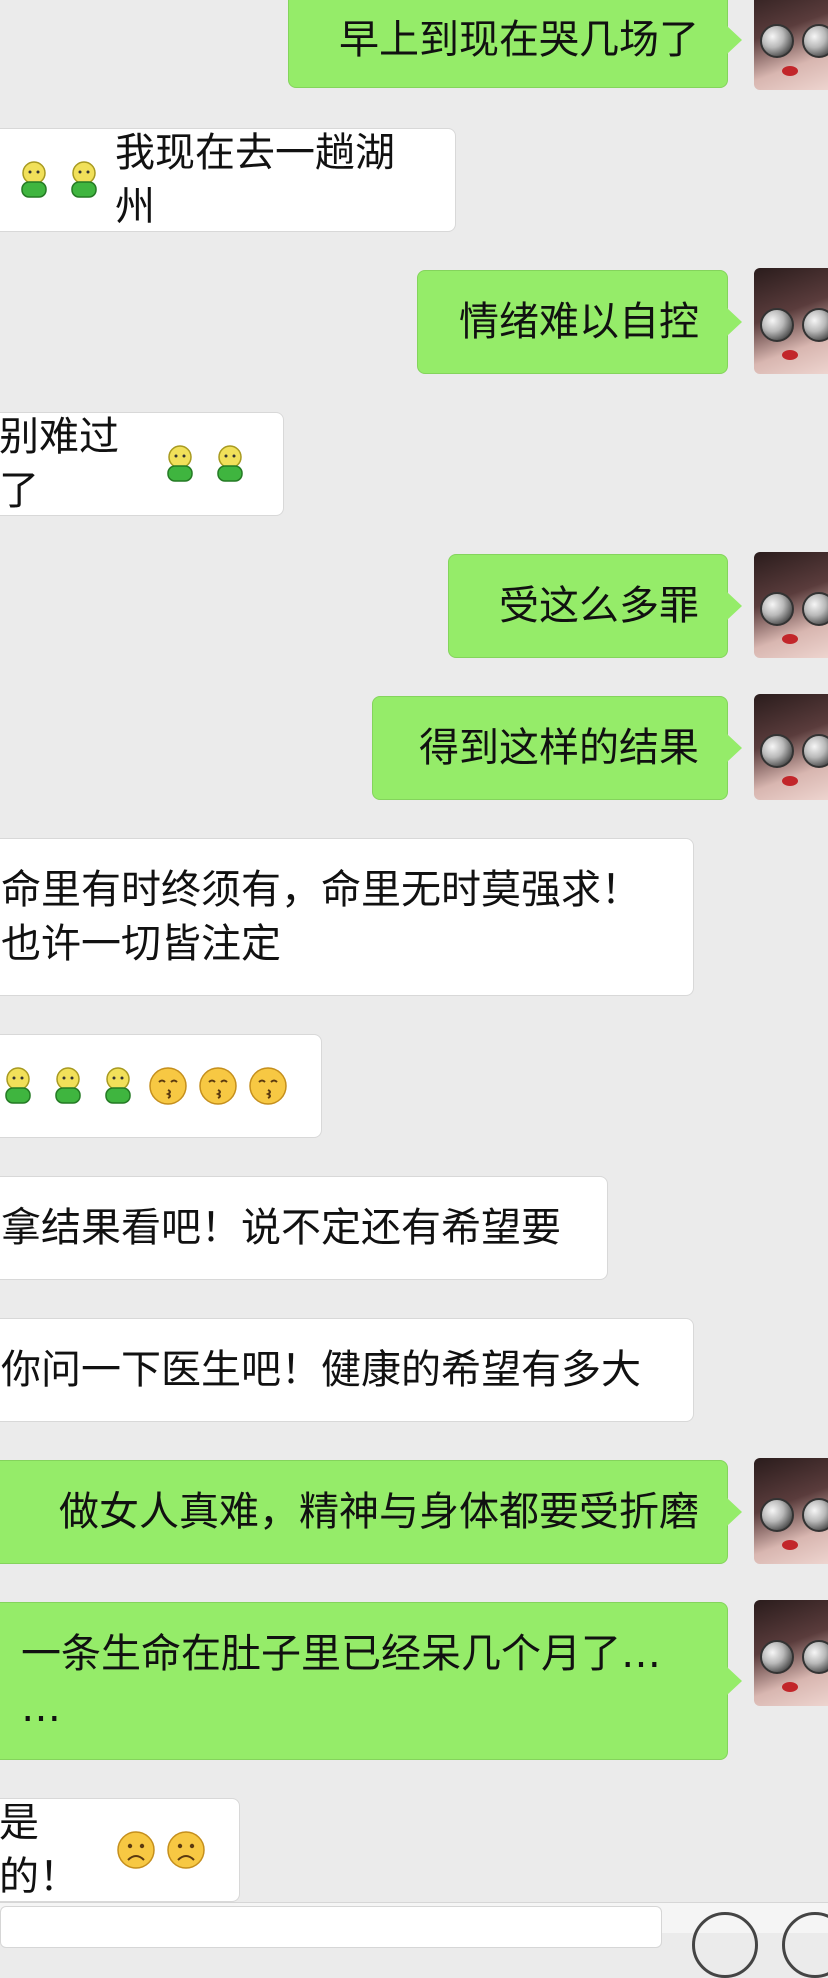 The width and height of the screenshot is (828, 1978). What do you see at coordinates (321, 917) in the screenshot?
I see `message-text: 命里有时终须有，命里无时莫强求！ 也许一切皆注定` at bounding box center [321, 917].